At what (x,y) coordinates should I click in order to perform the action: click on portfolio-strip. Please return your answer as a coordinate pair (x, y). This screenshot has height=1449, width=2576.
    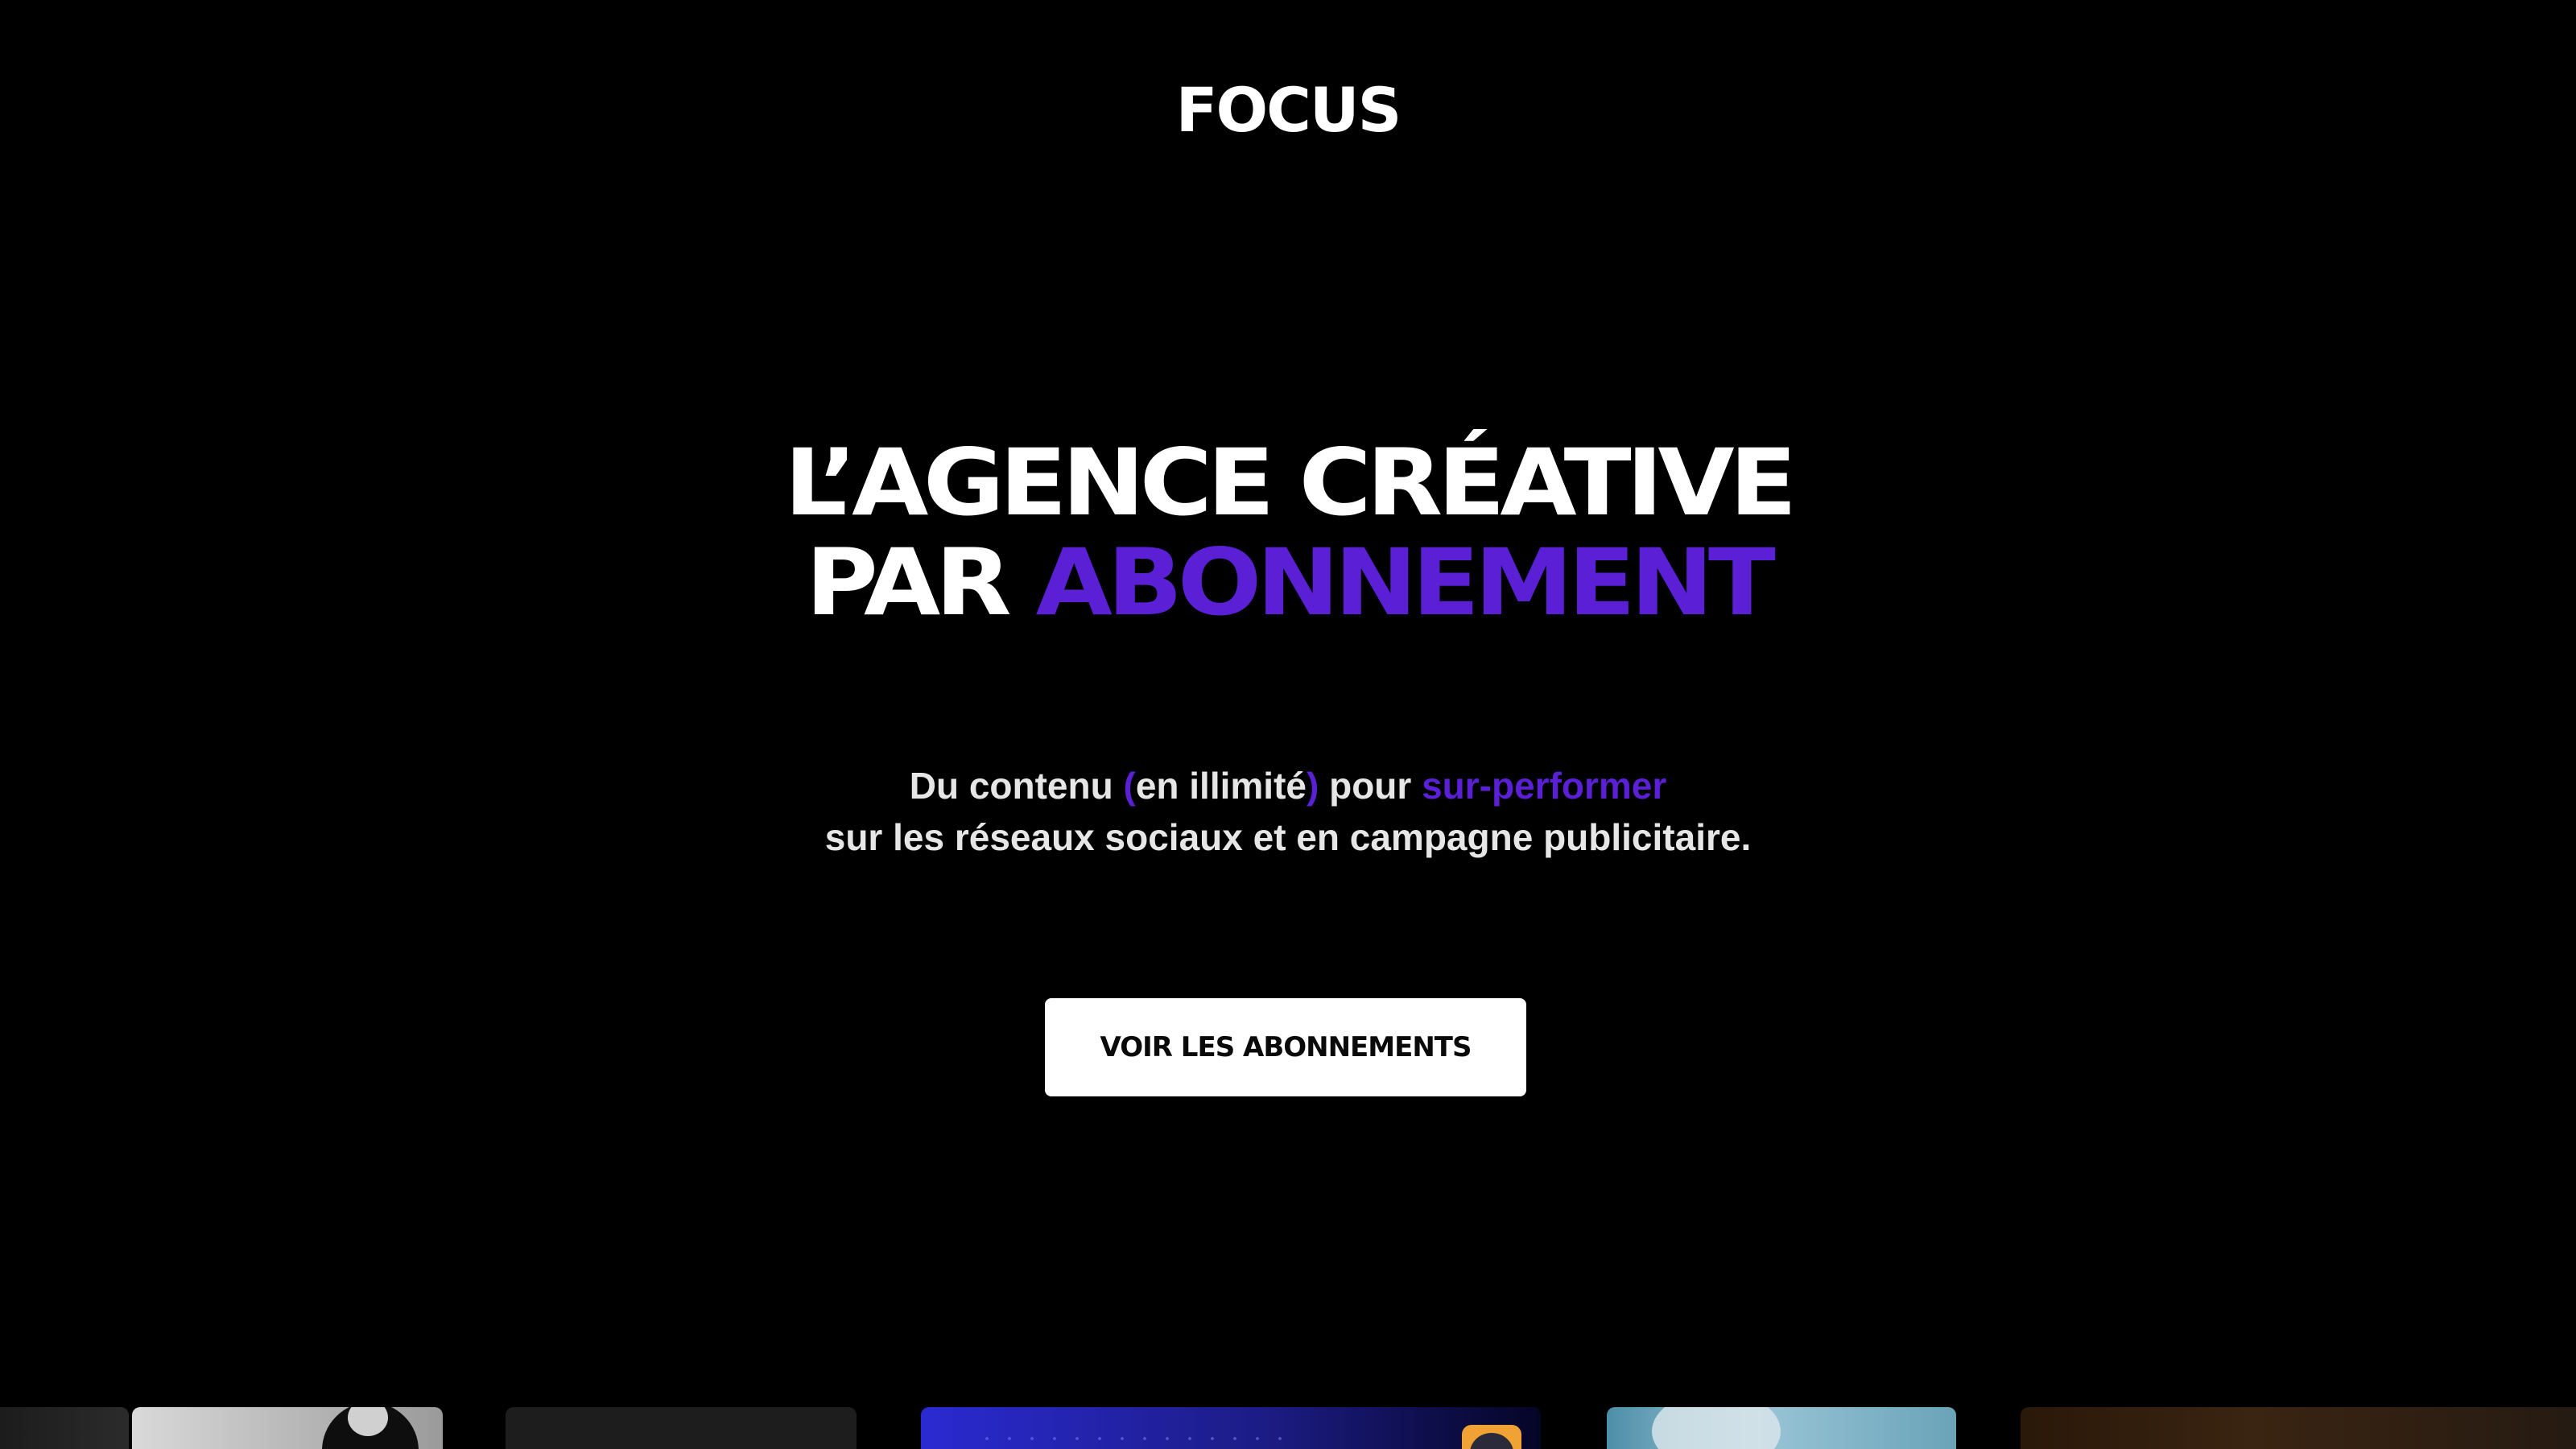
    Looking at the image, I should click on (1288, 1427).